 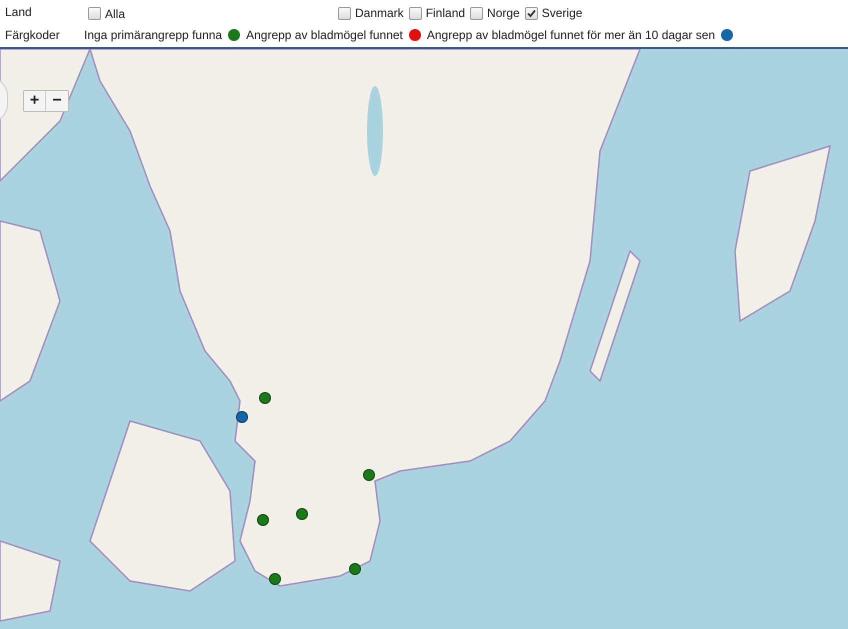 I want to click on checkbox-label: Sverige, so click(x=562, y=13).